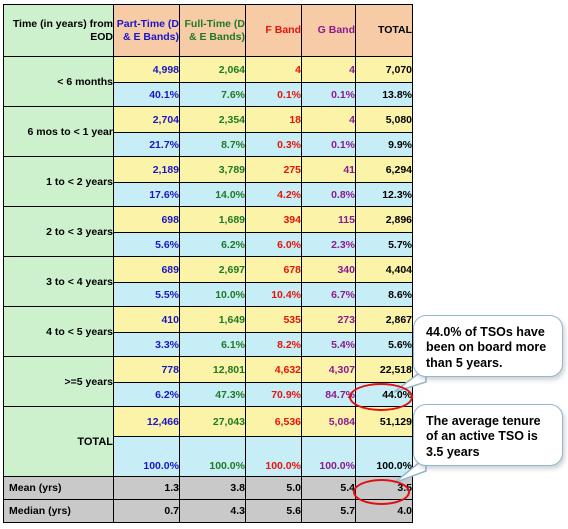 This screenshot has height=529, width=568. I want to click on cell-percent-total: 8.6%, so click(384, 294).